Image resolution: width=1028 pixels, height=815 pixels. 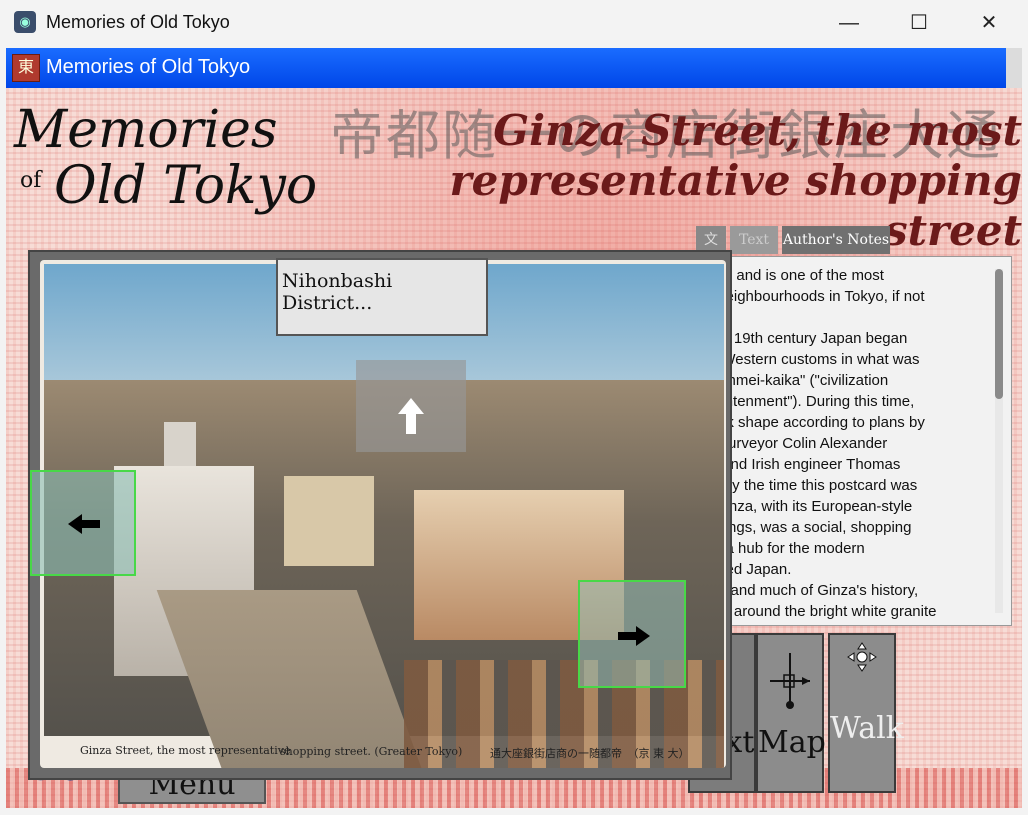 What do you see at coordinates (31, 180) in the screenshot?
I see `logo-of: of` at bounding box center [31, 180].